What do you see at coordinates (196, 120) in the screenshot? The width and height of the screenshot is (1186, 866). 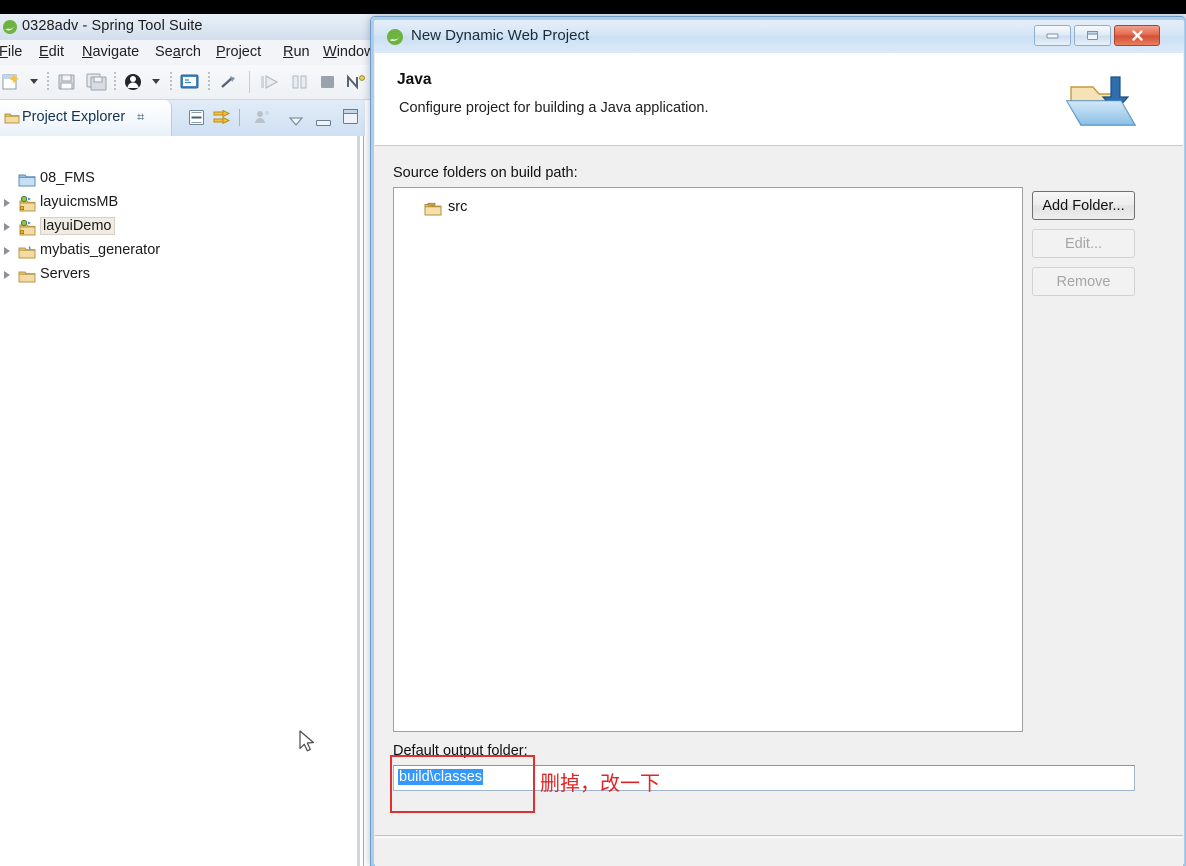 I see `collapse-all-icon` at bounding box center [196, 120].